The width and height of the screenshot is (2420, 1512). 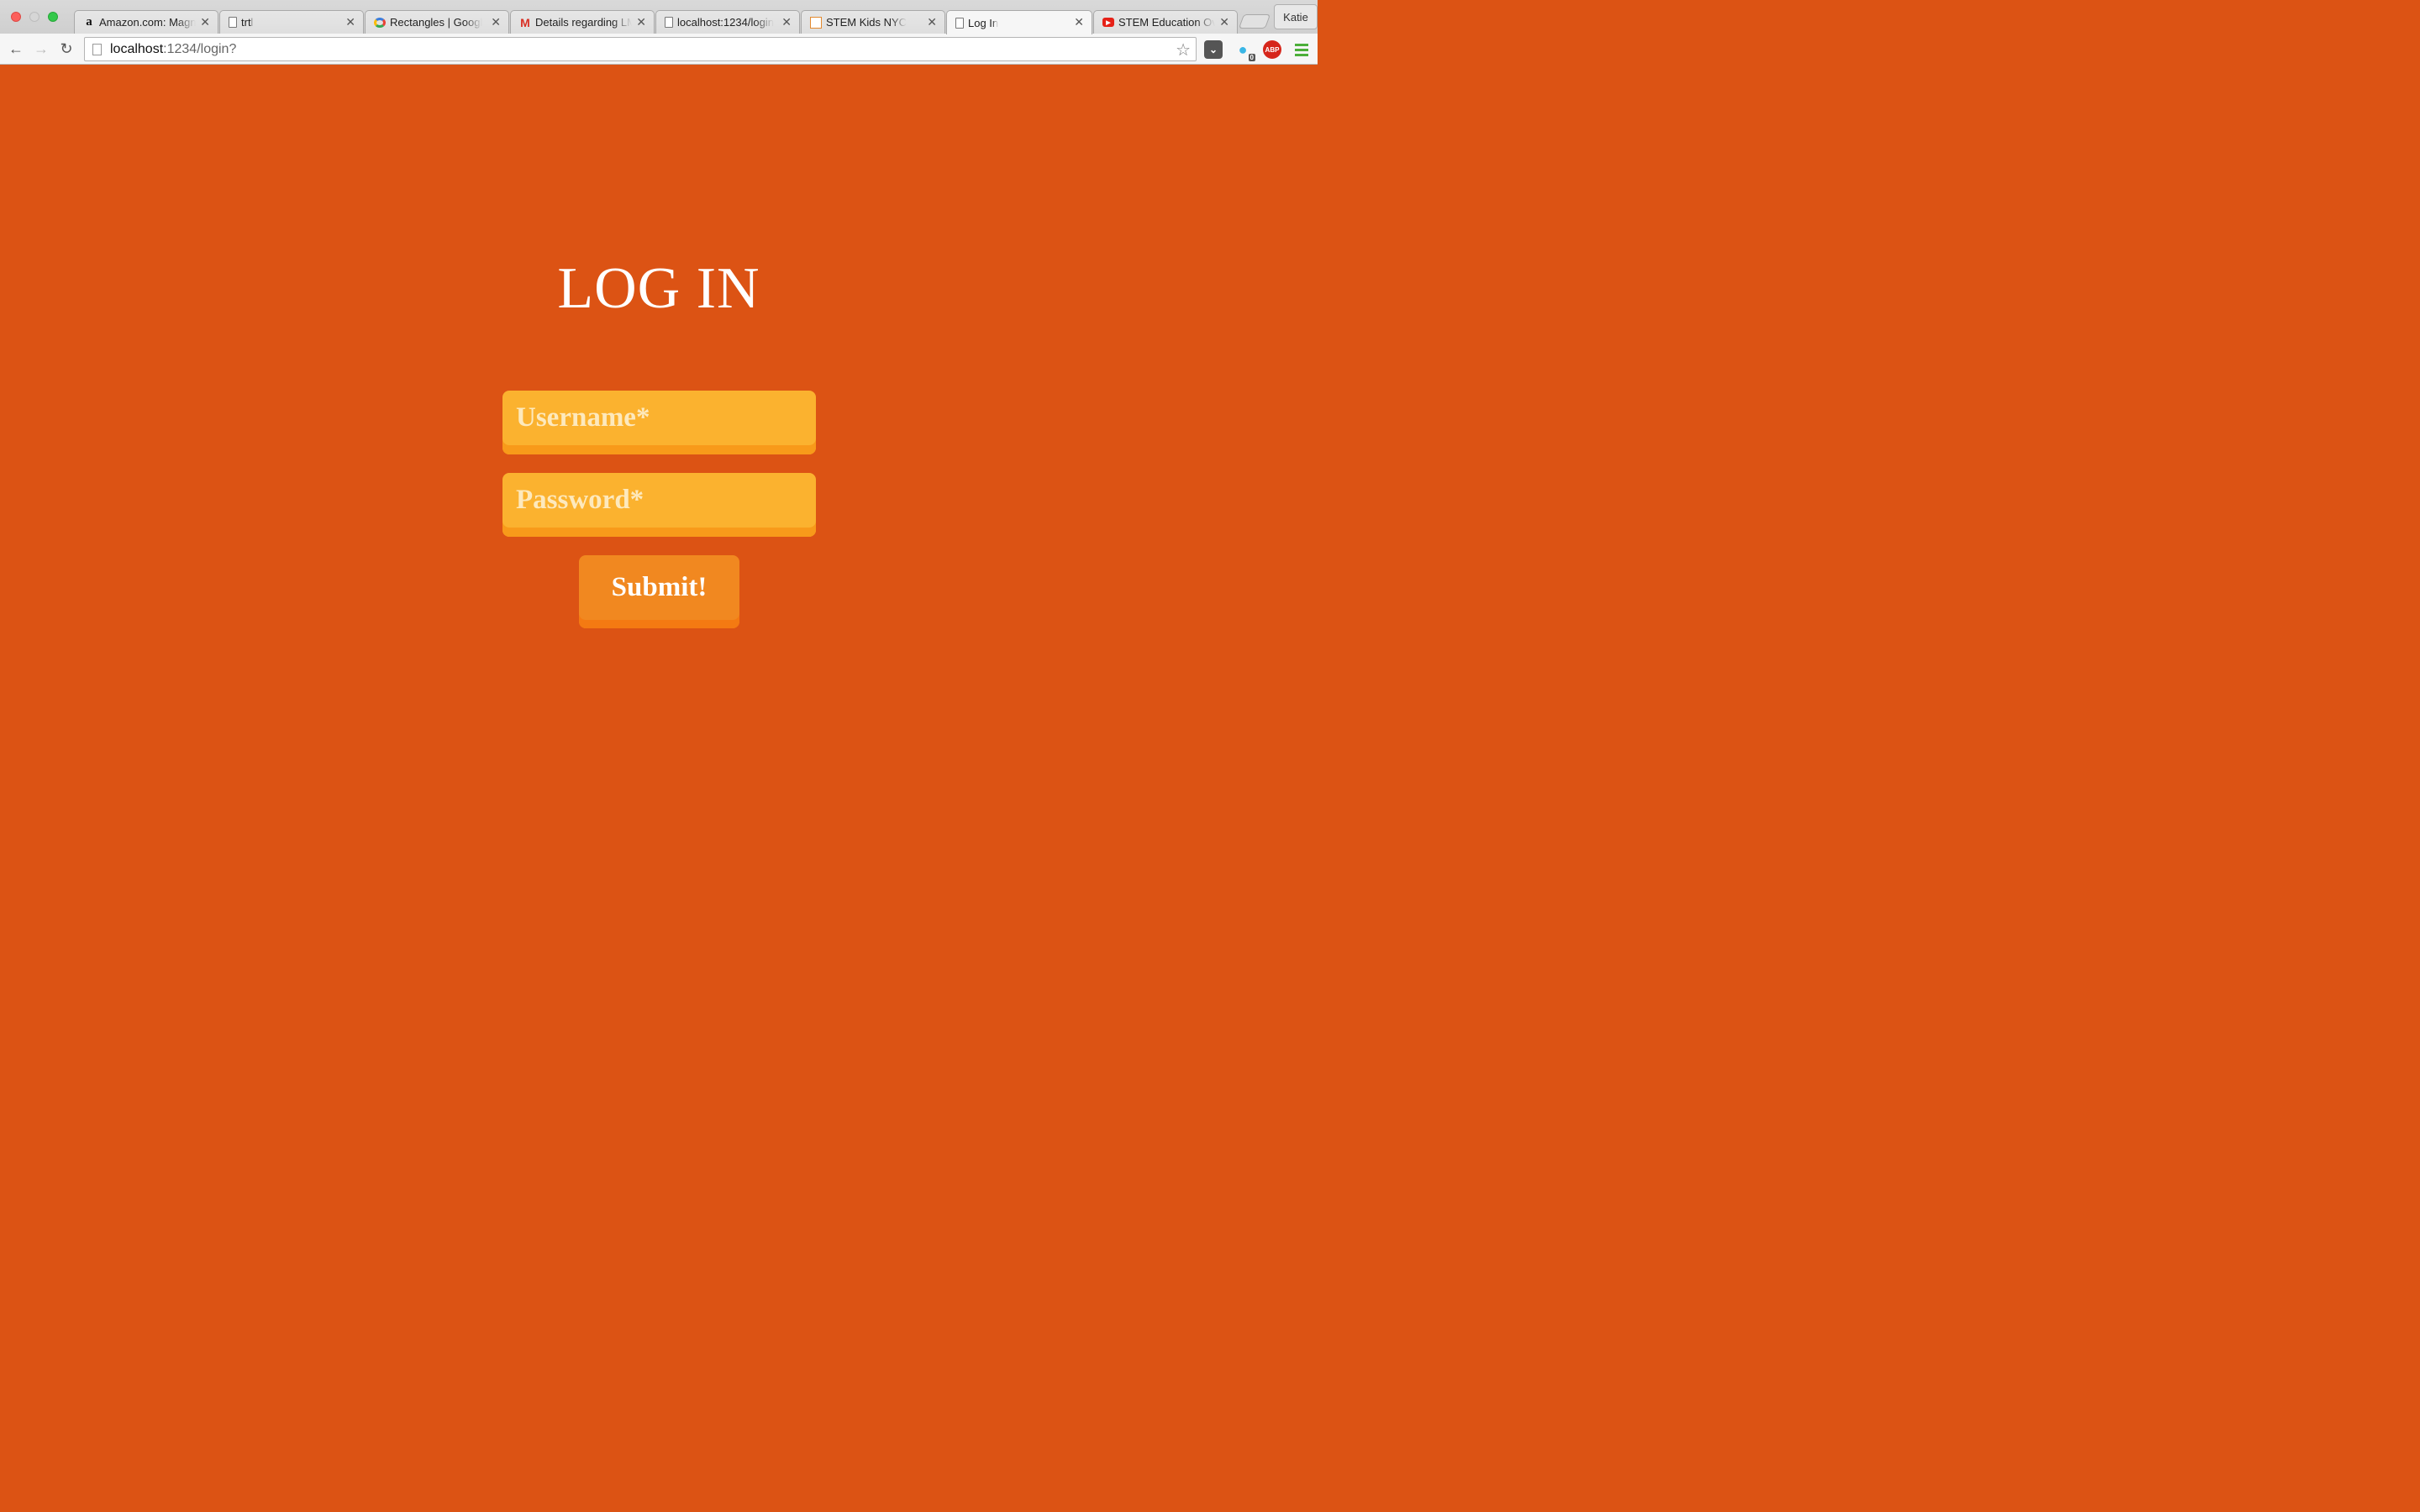 I want to click on tab-title: Rectangles | Googl, so click(x=436, y=22).